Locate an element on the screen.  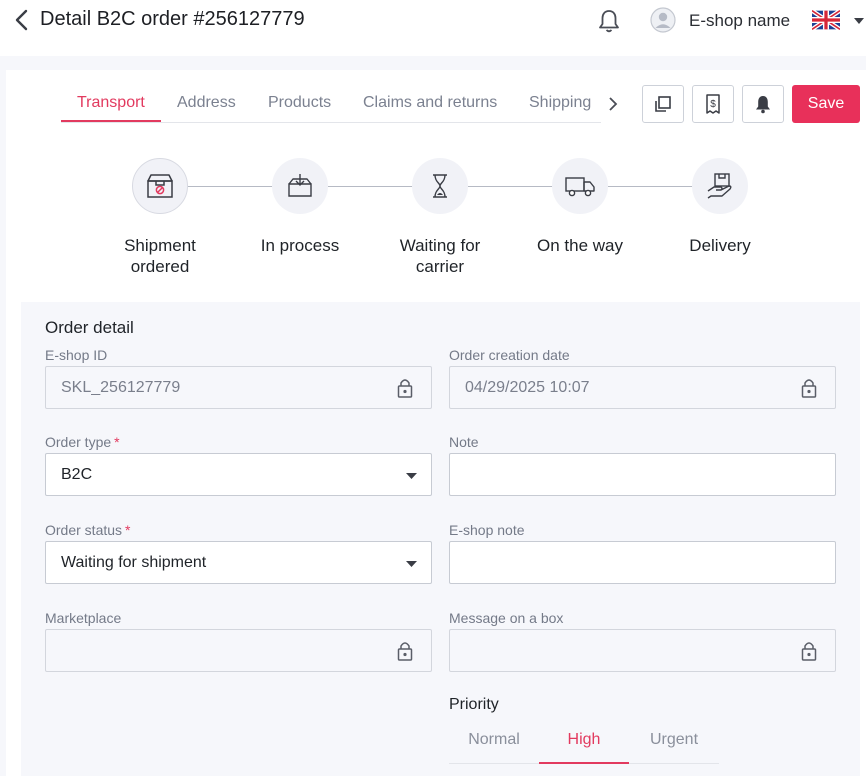
page-title: Detail B2C order #256127779 is located at coordinates (172, 19).